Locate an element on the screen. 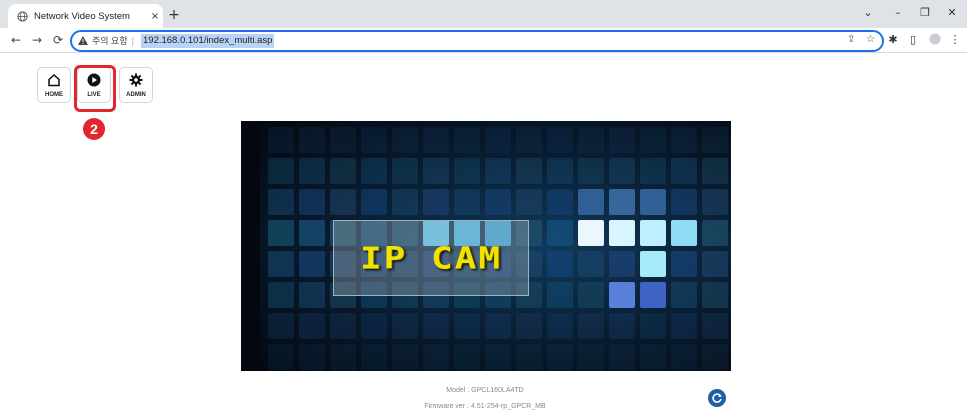 This screenshot has width=967, height=414. back-icon: ← is located at coordinates (16, 40).